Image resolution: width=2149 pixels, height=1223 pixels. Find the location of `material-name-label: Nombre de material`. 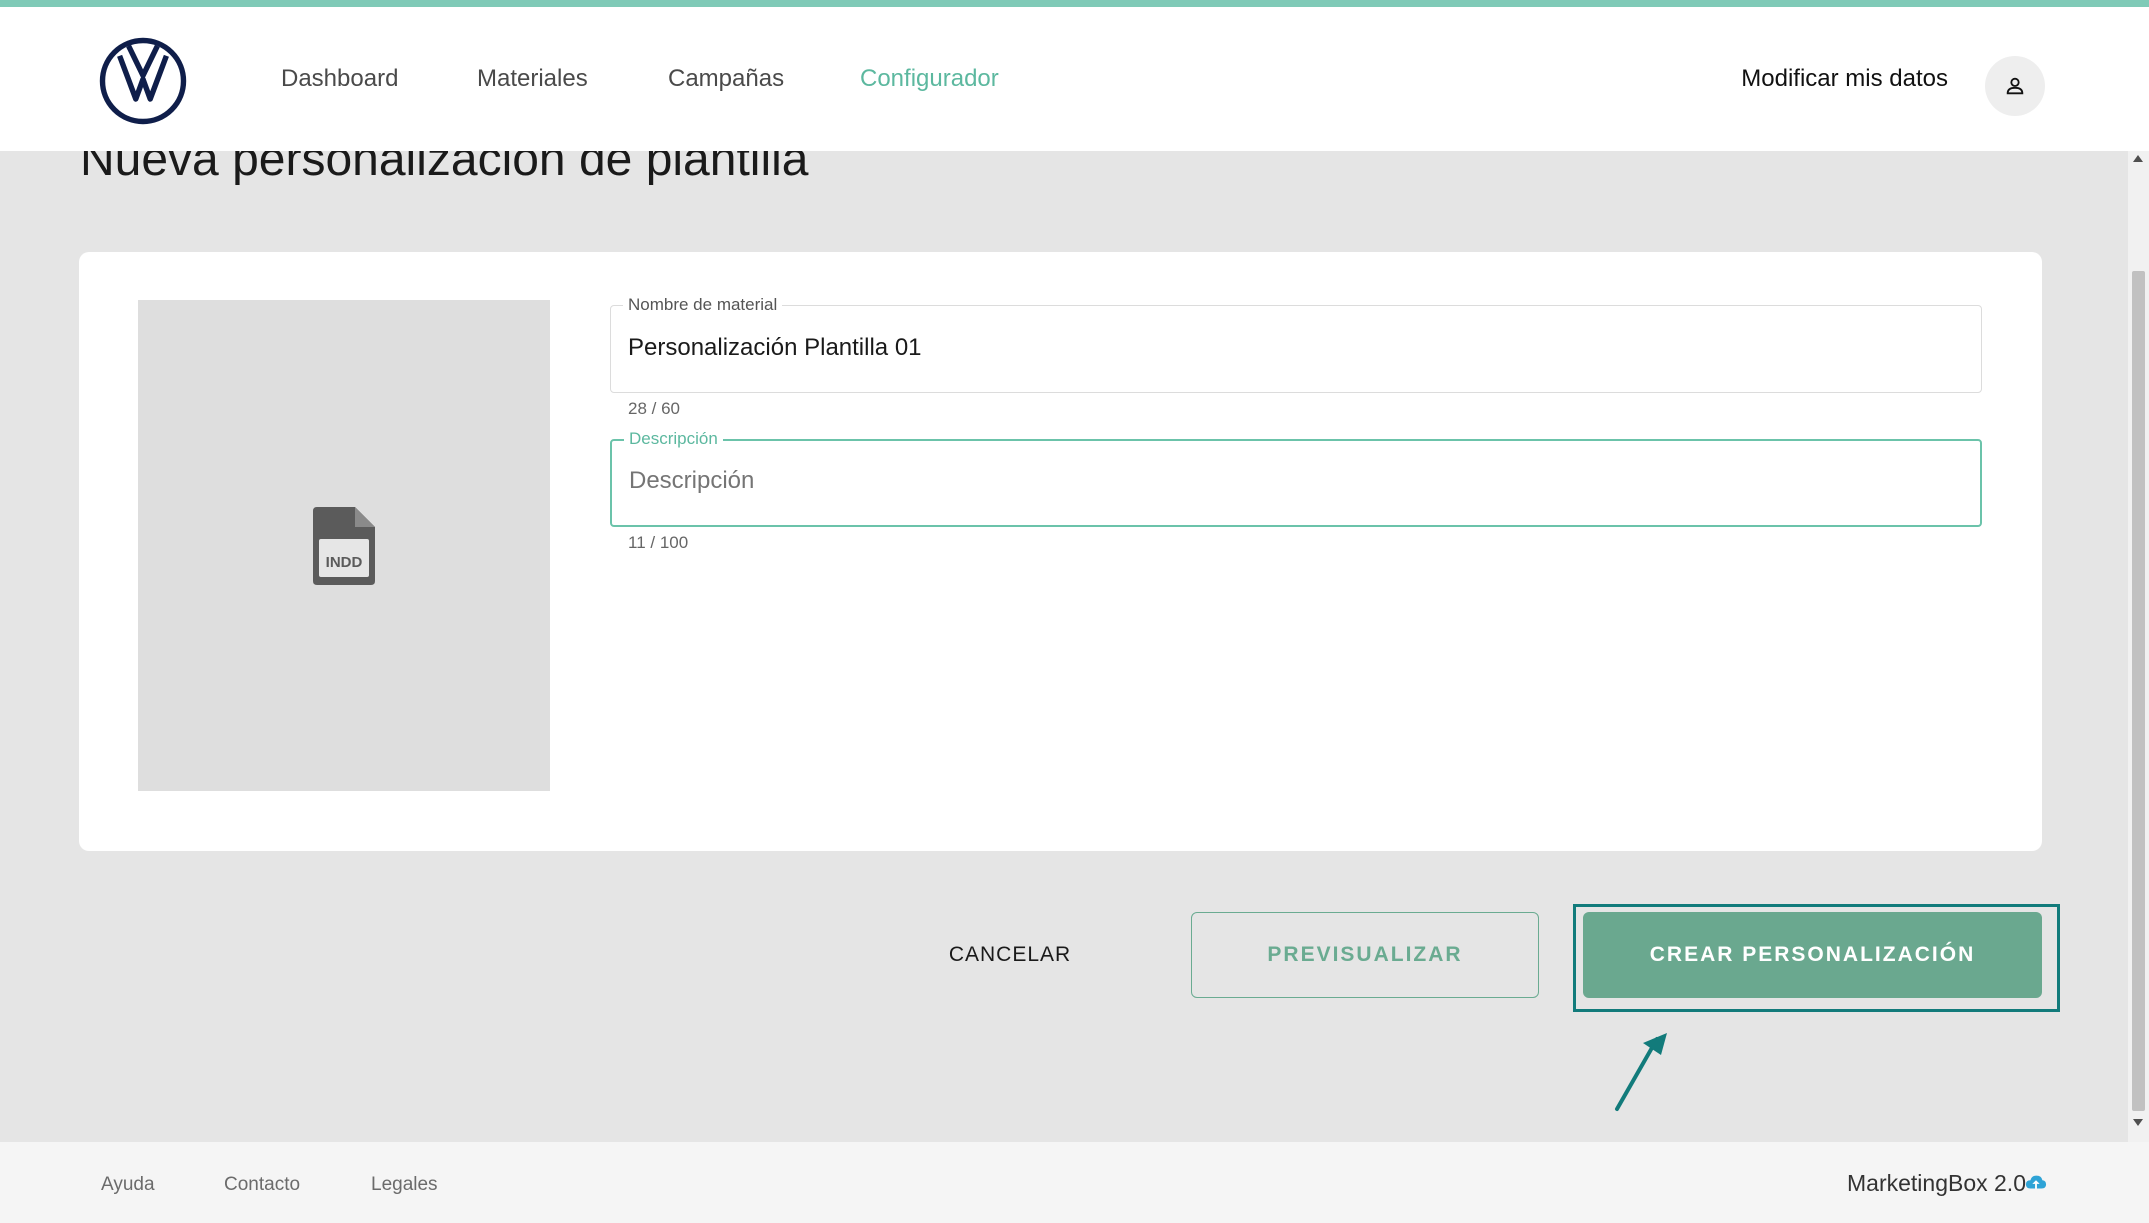

material-name-label: Nombre de material is located at coordinates (703, 305).